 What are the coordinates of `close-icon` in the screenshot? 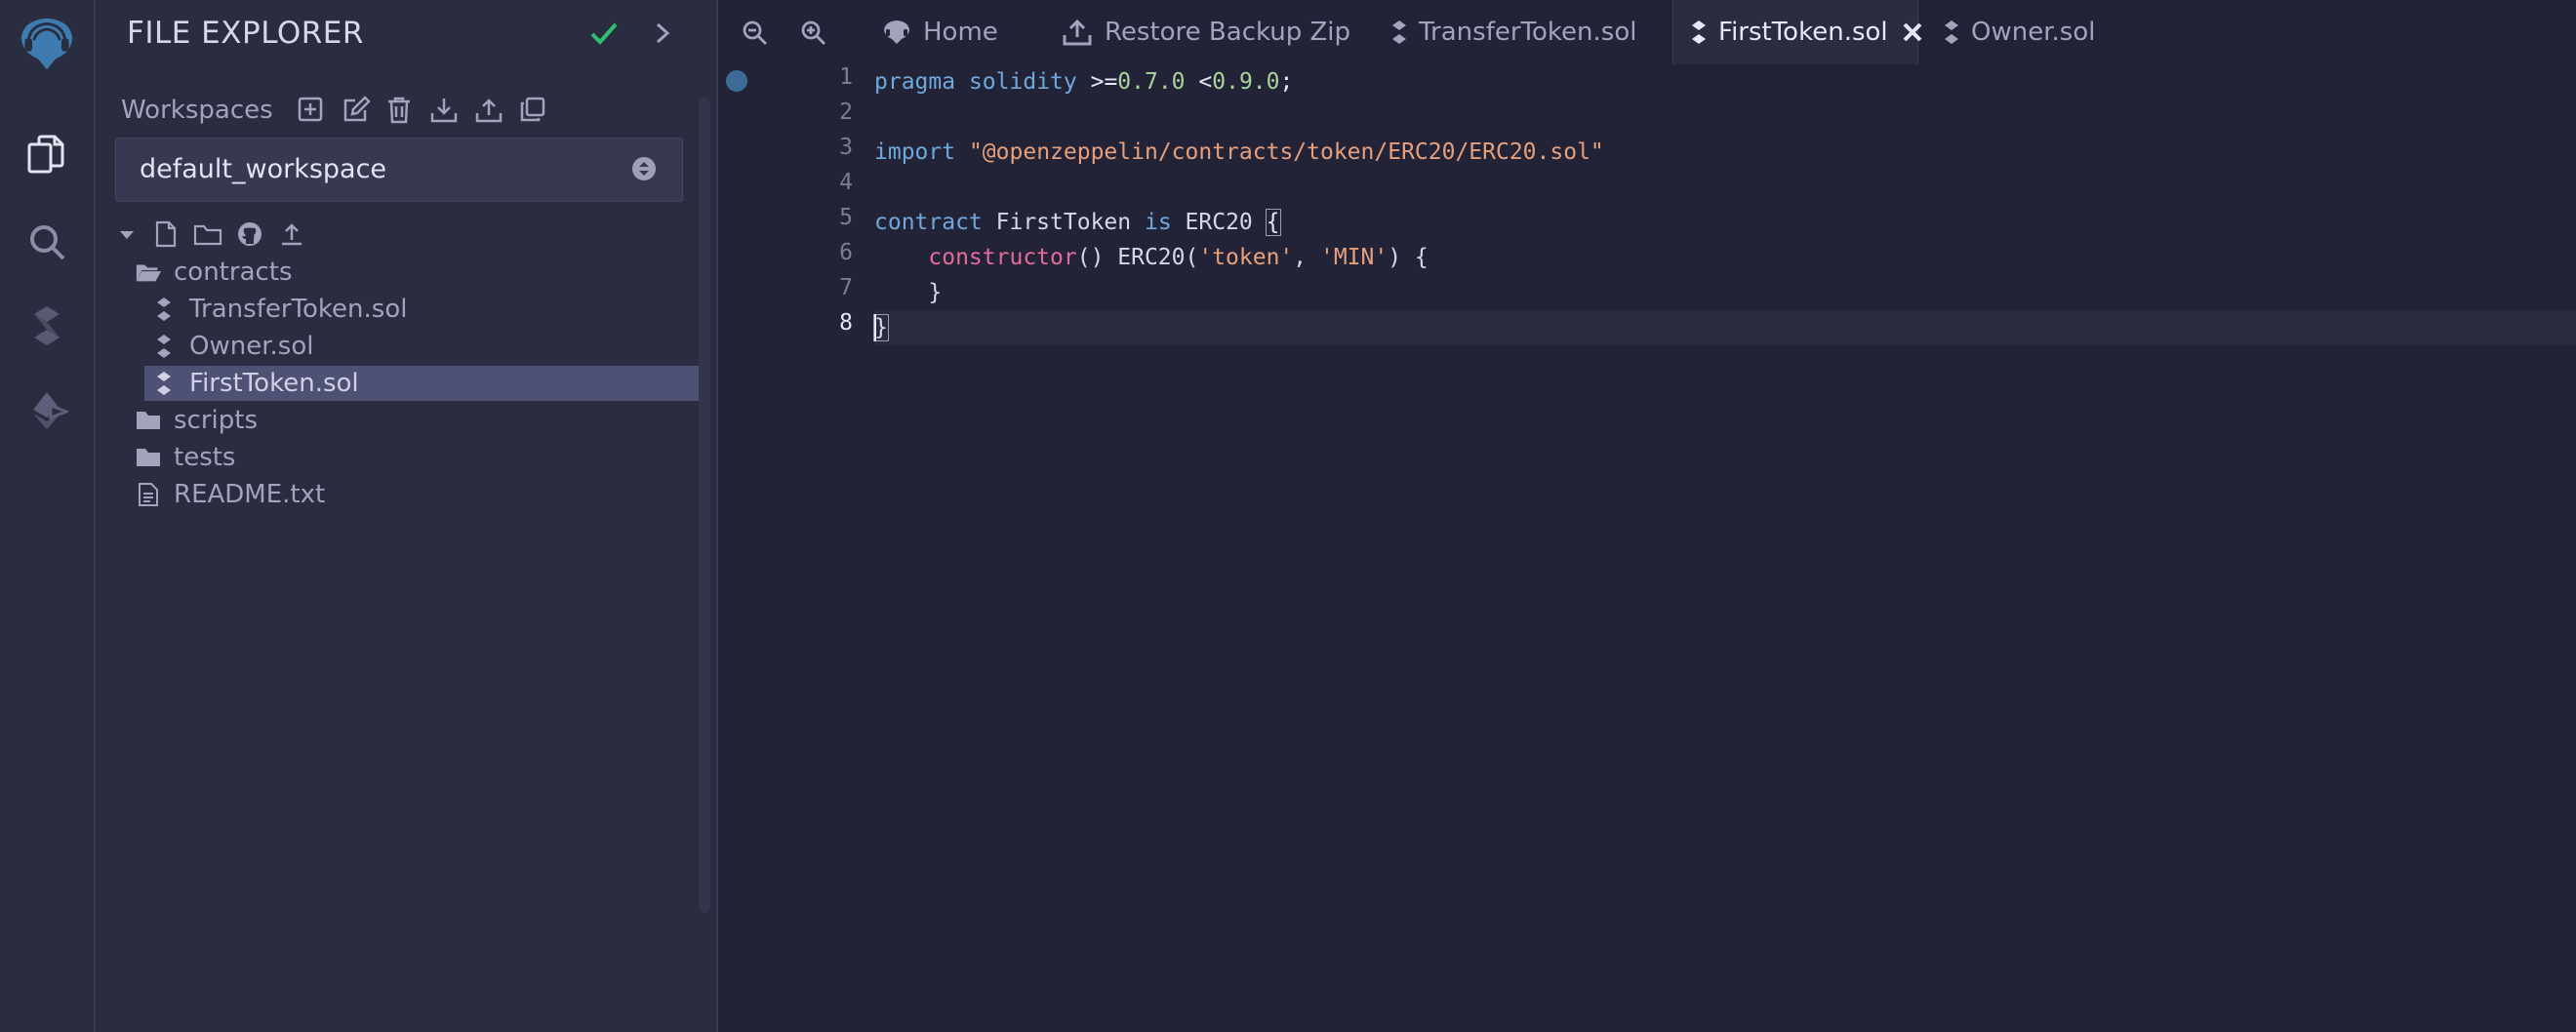 It's located at (1912, 32).